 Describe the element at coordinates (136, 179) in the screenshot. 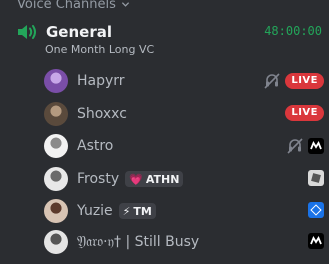

I see `heart-icon: 💗` at that location.